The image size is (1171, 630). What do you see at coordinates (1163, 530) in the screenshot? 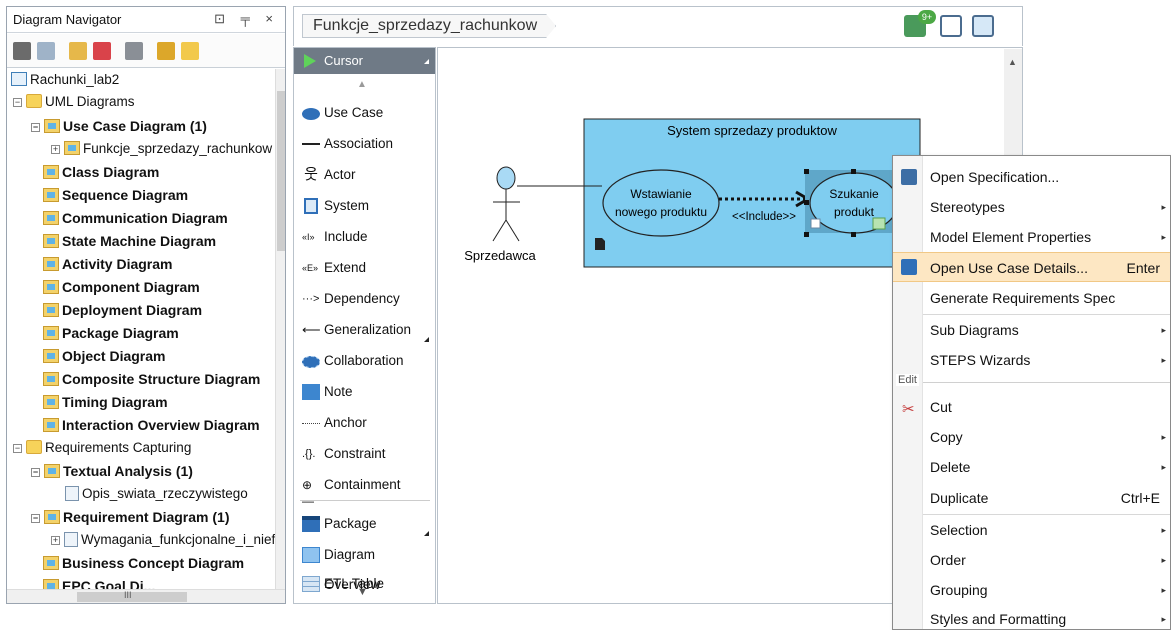
I see `submenu-arrow-icon: ▸` at bounding box center [1163, 530].